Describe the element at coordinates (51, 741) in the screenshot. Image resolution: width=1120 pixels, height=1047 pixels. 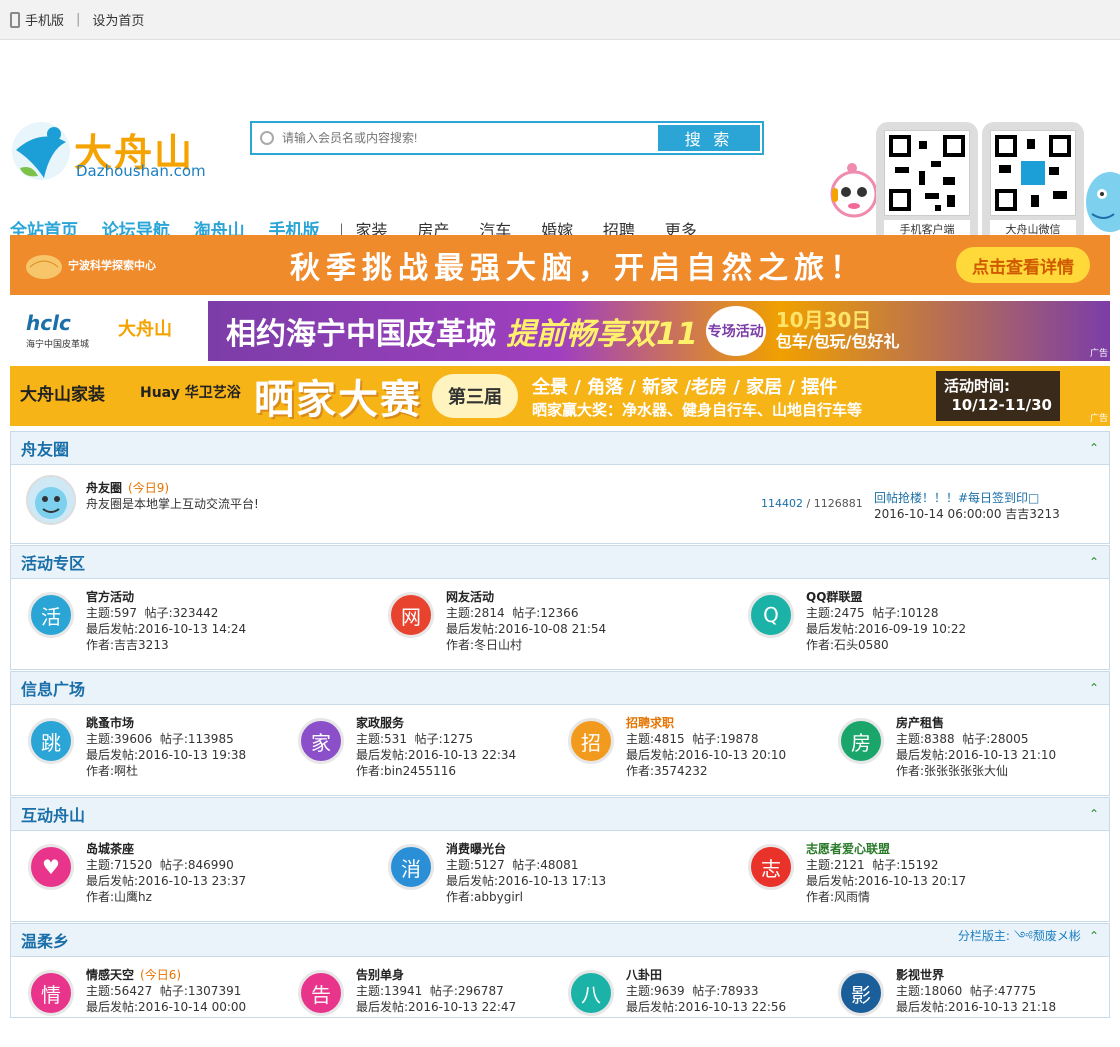
I see `forum-icon: 跳` at that location.